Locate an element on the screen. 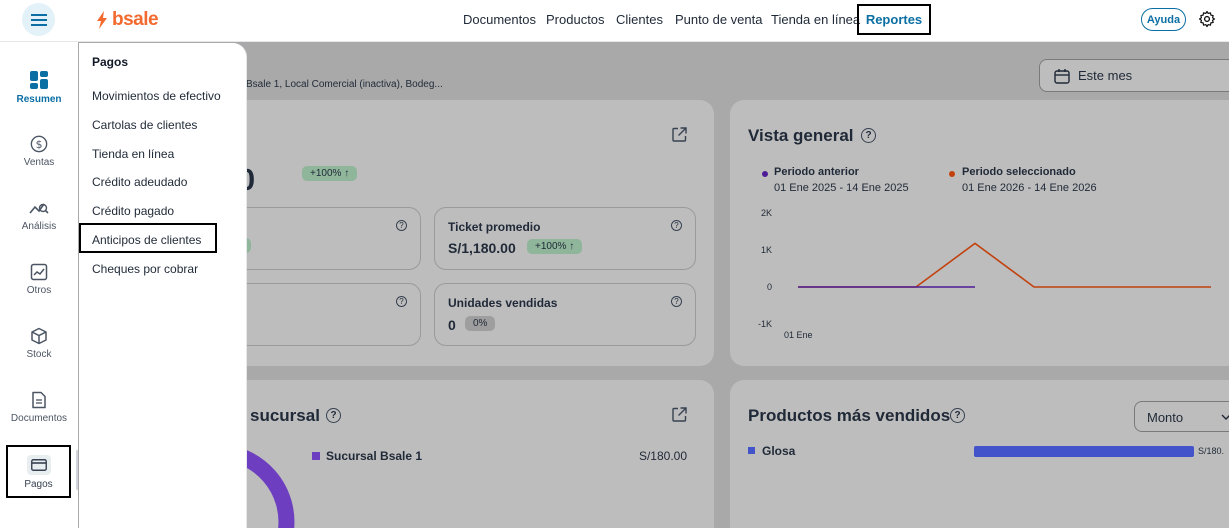  brand-name: bsale is located at coordinates (135, 19).